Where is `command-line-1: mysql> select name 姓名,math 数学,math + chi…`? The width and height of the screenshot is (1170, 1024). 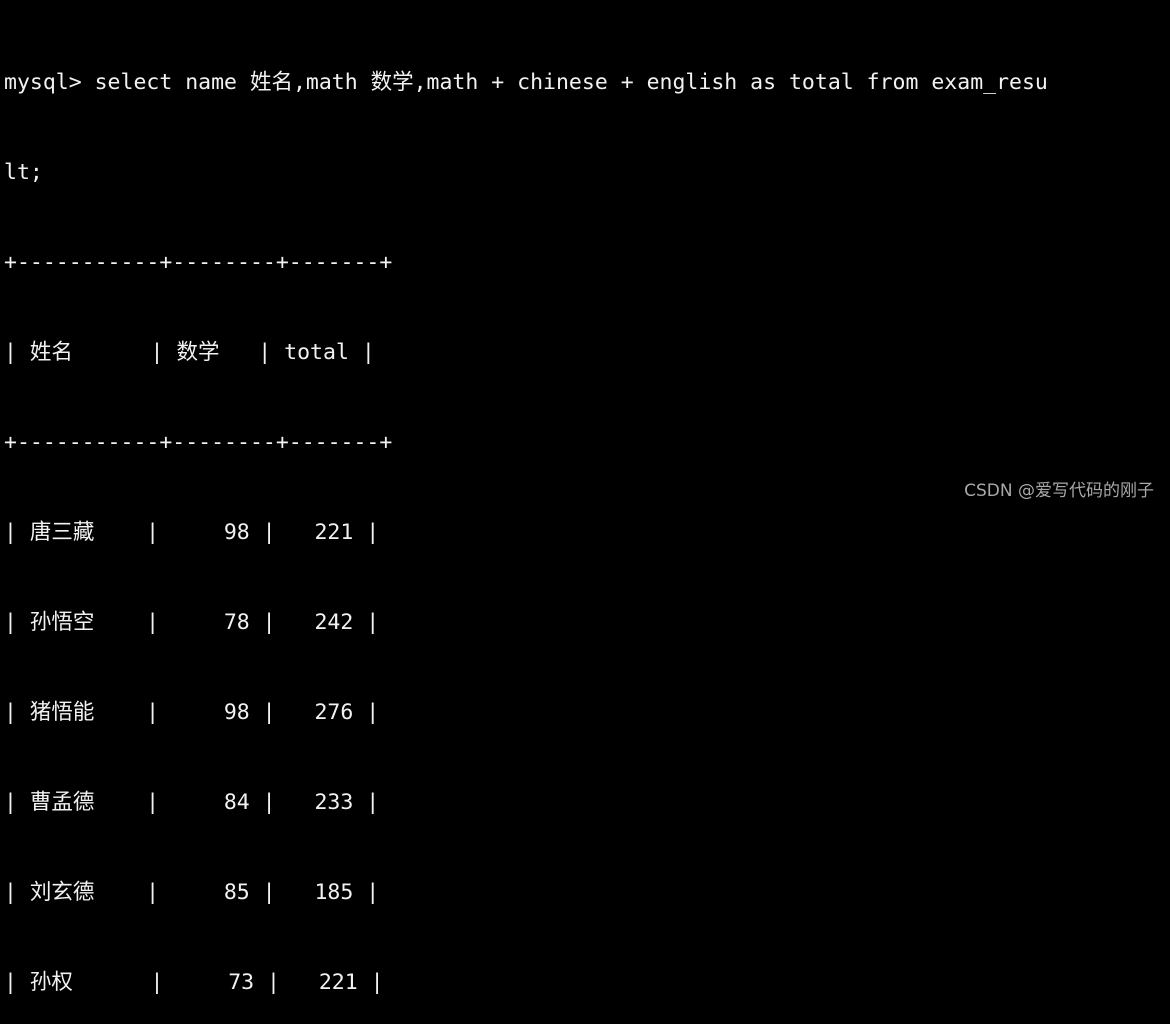 command-line-1: mysql> select name 姓名,math 数学,math + chi… is located at coordinates (526, 83).